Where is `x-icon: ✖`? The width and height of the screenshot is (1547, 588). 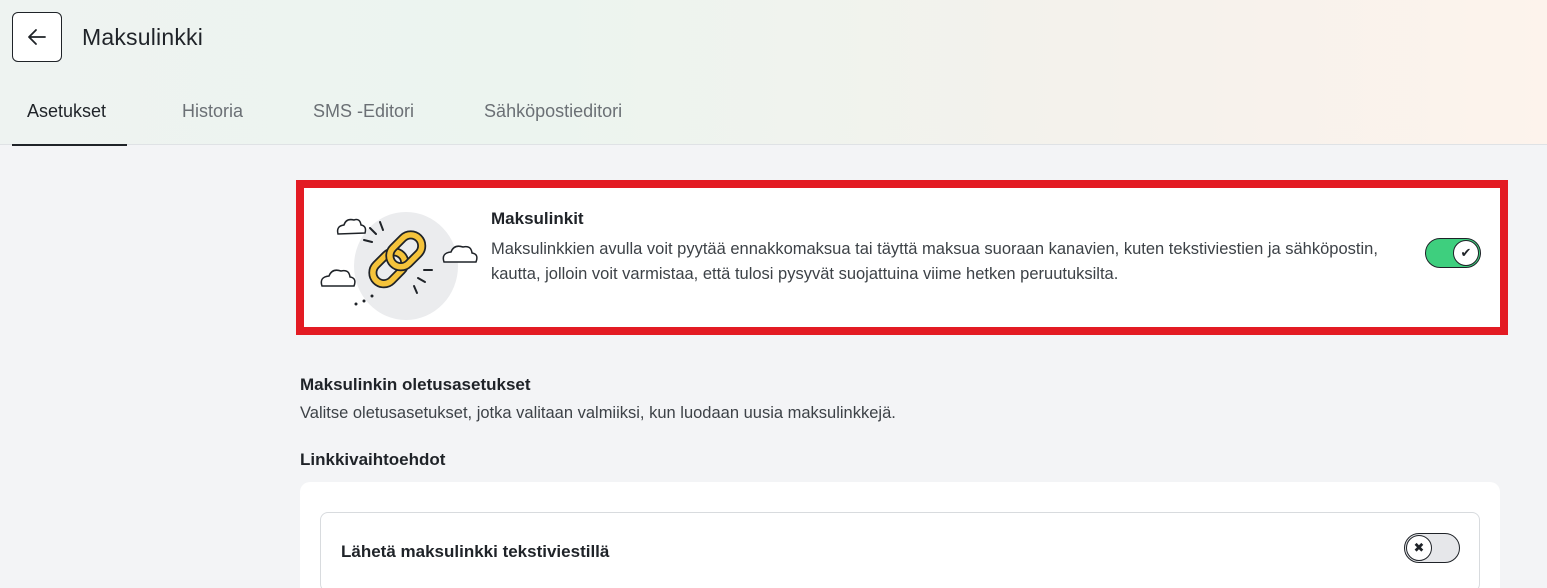
x-icon: ✖ is located at coordinates (1419, 548).